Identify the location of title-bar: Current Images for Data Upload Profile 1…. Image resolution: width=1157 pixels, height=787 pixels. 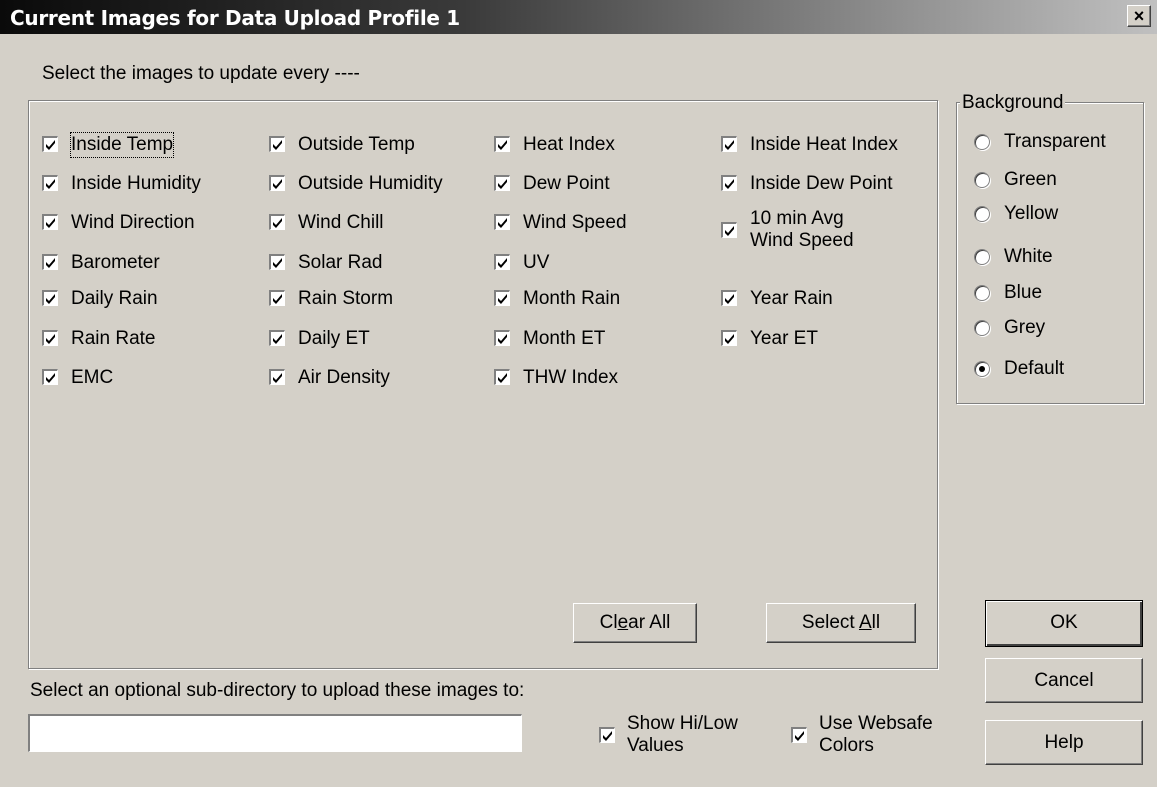
(578, 17).